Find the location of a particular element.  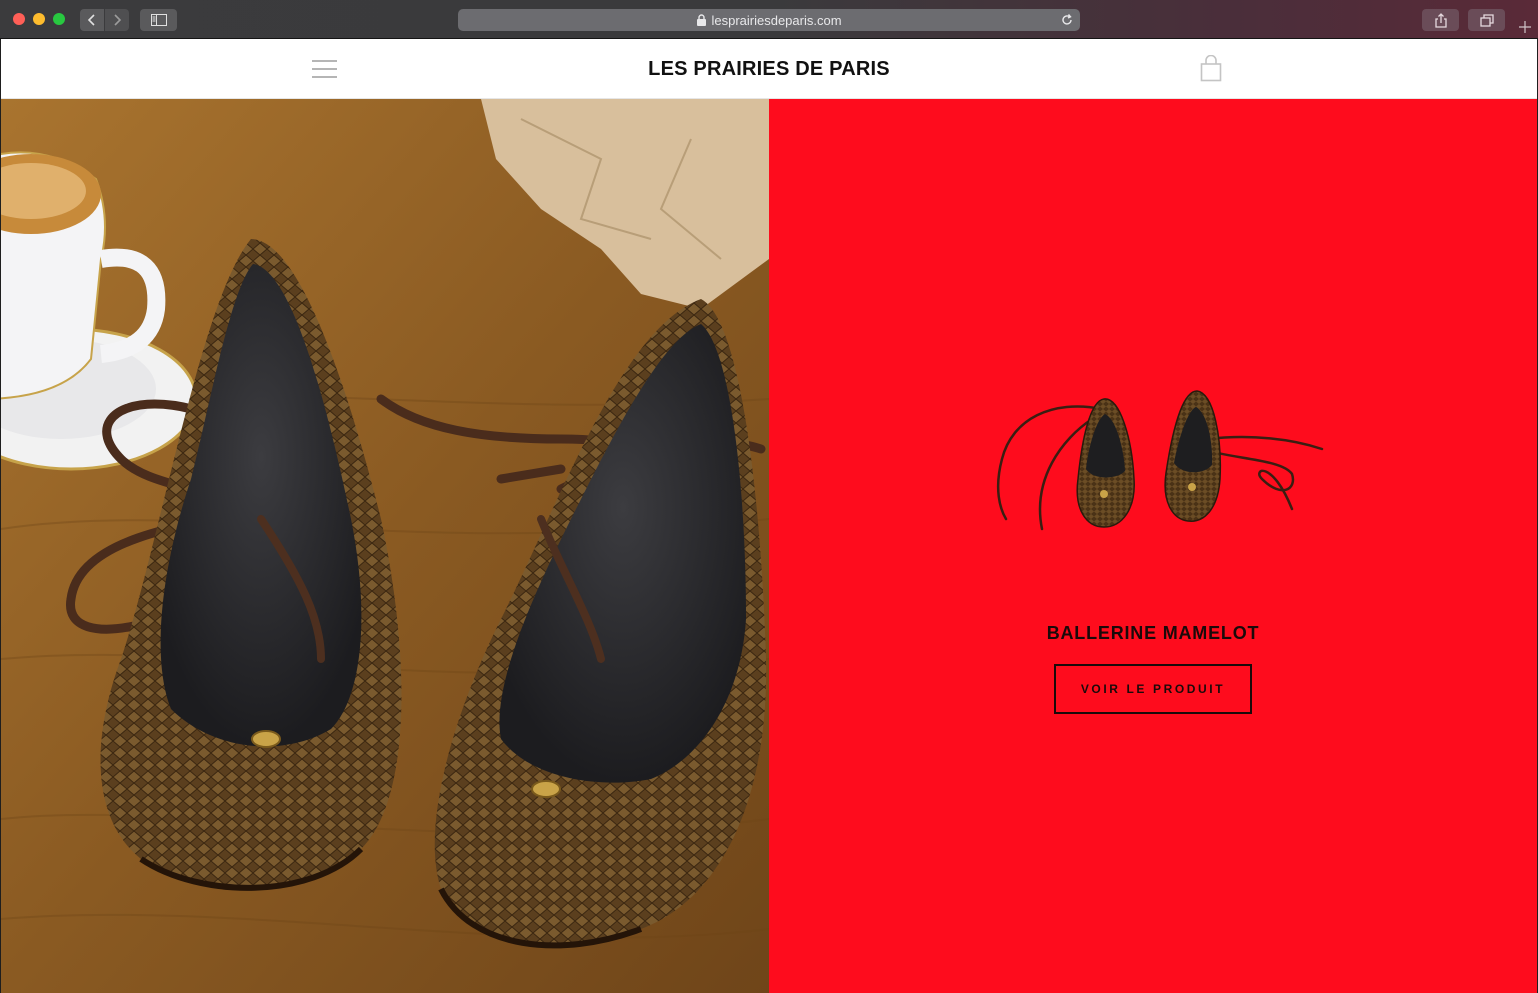

sidebar-toggle-button is located at coordinates (158, 20).